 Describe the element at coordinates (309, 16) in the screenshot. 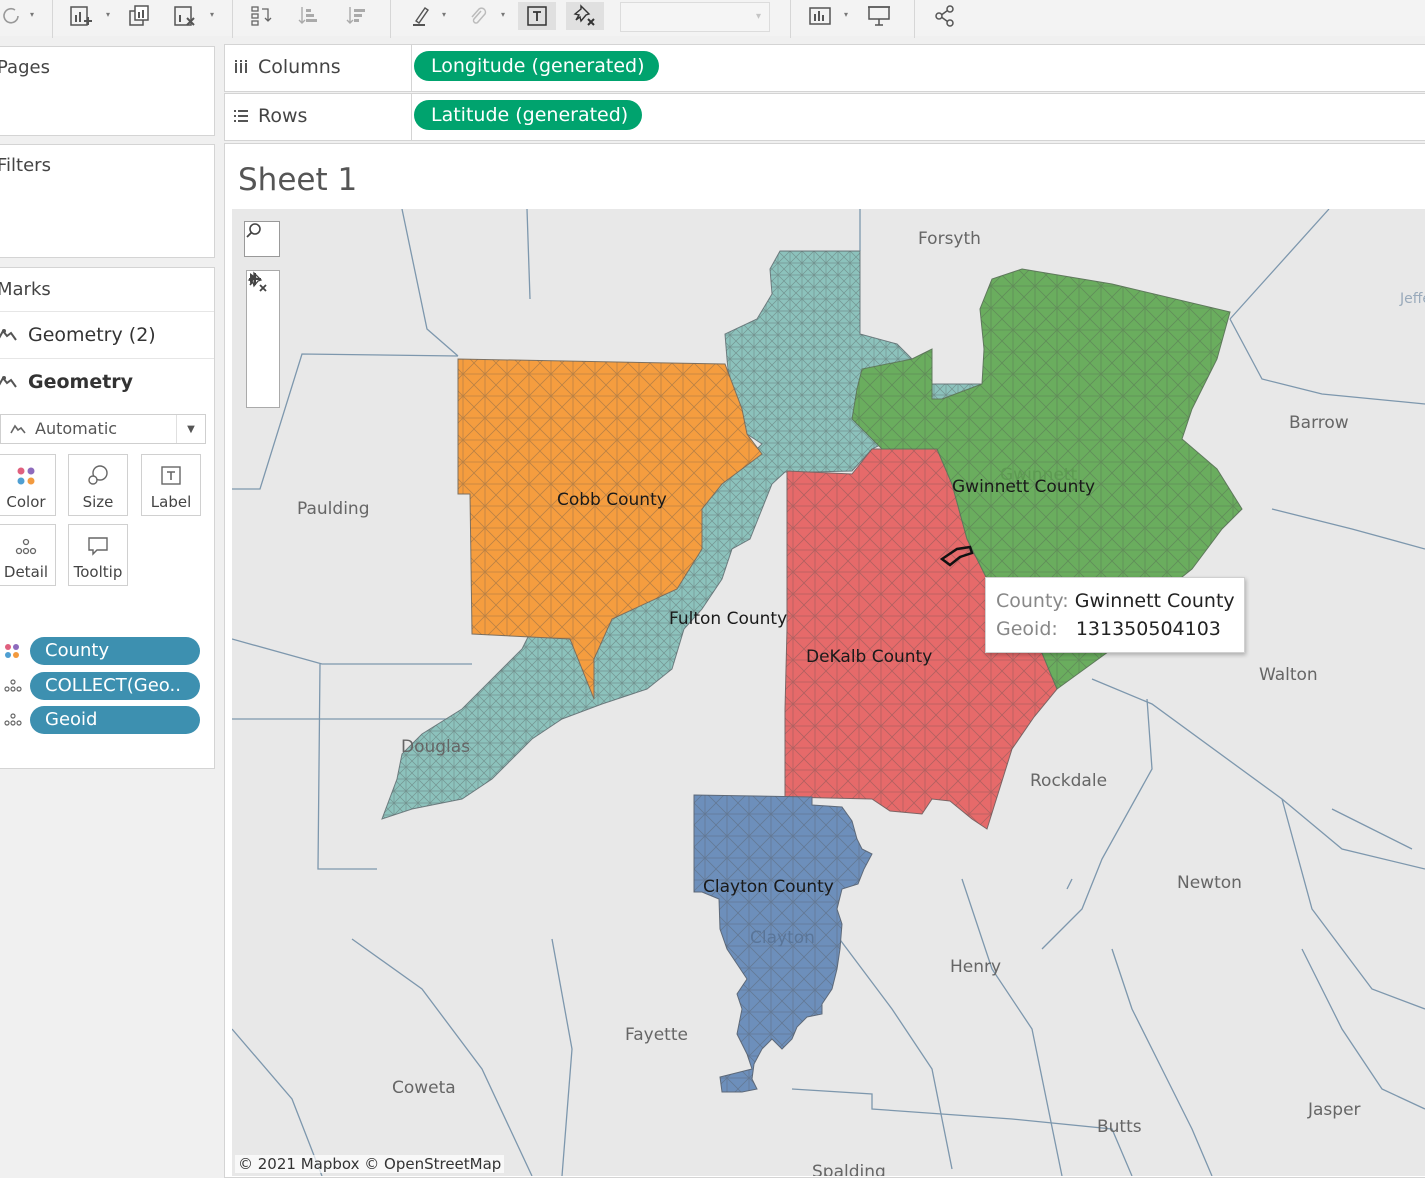

I see `sort-ascending-icon` at that location.